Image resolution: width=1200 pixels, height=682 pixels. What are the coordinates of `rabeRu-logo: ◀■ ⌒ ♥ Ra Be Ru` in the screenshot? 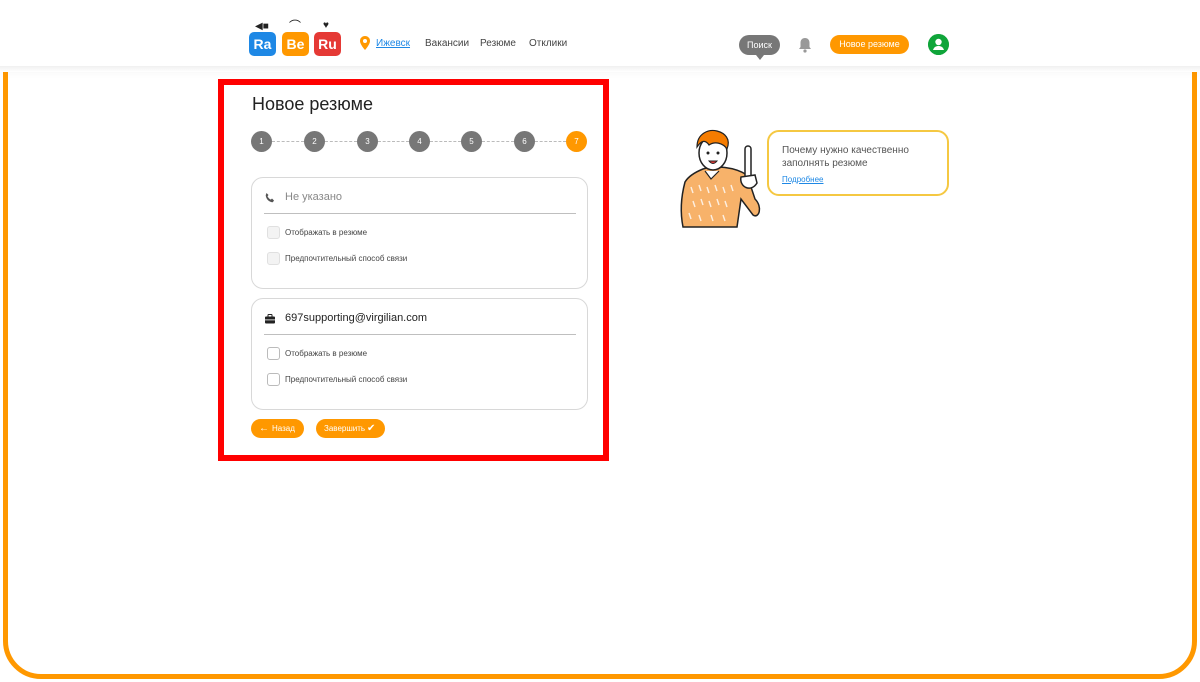 It's located at (293, 39).